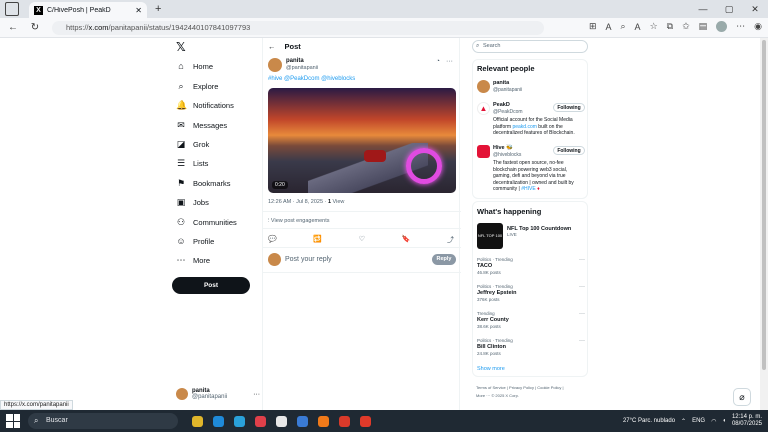 The width and height of the screenshot is (768, 432). Describe the element at coordinates (239, 421) in the screenshot. I see `telegram-icon` at that location.